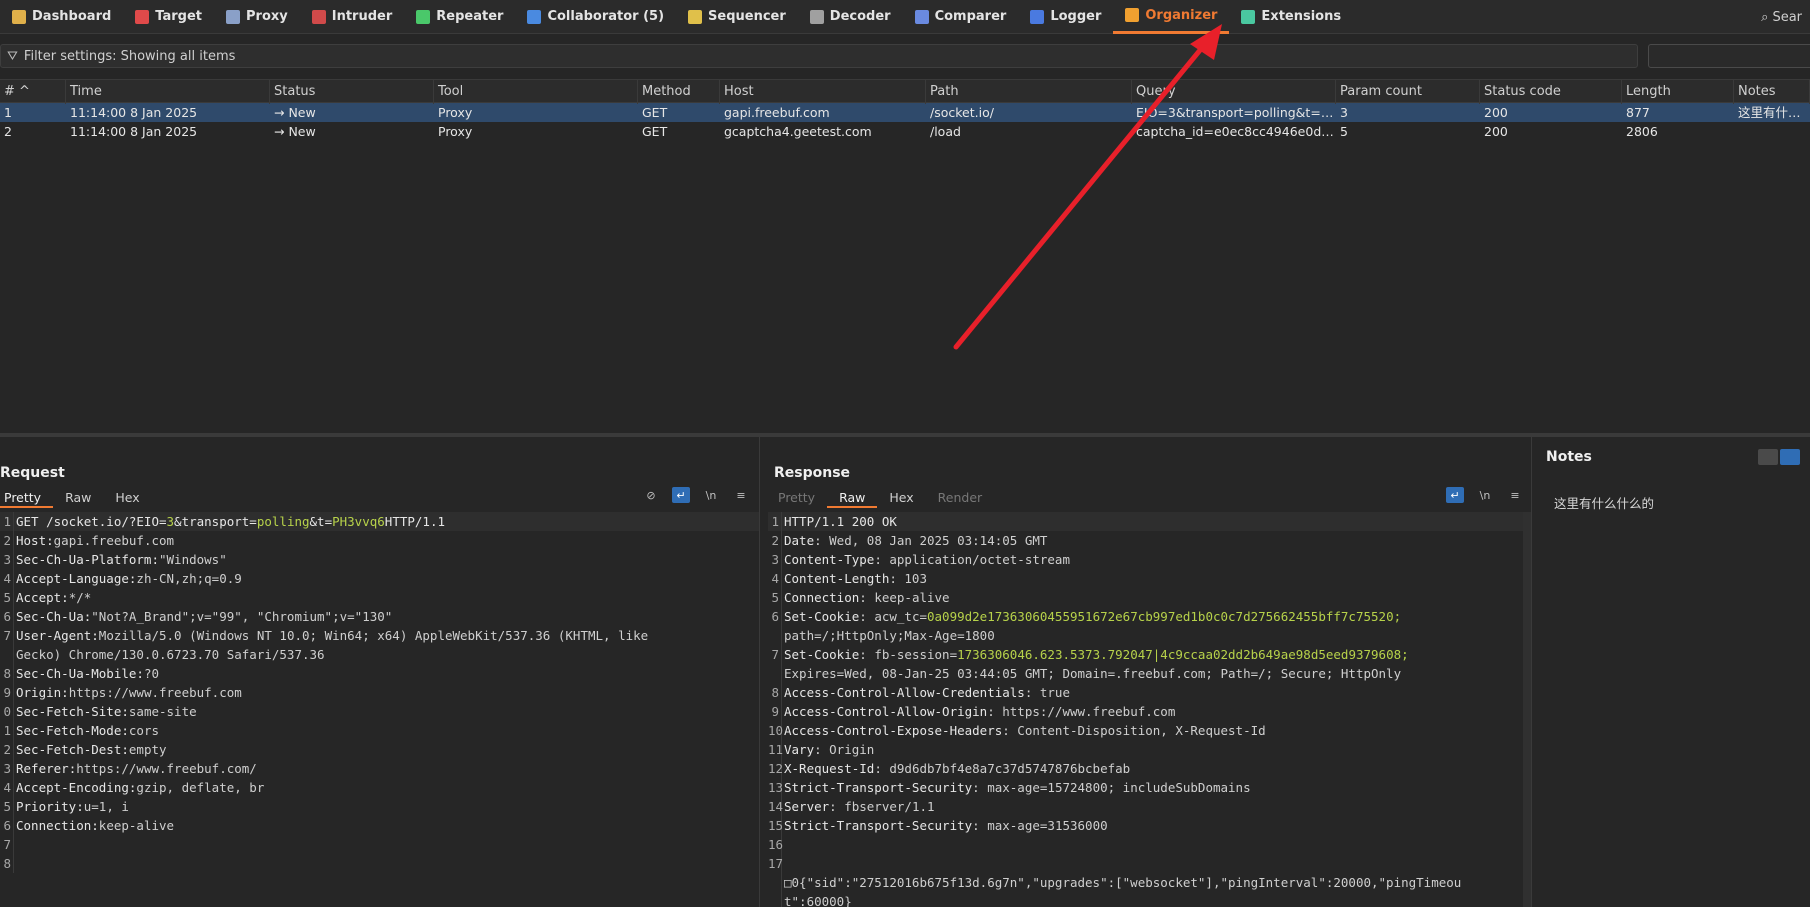  Describe the element at coordinates (1781, 17) in the screenshot. I see `global-search: ⌕ Sear` at that location.